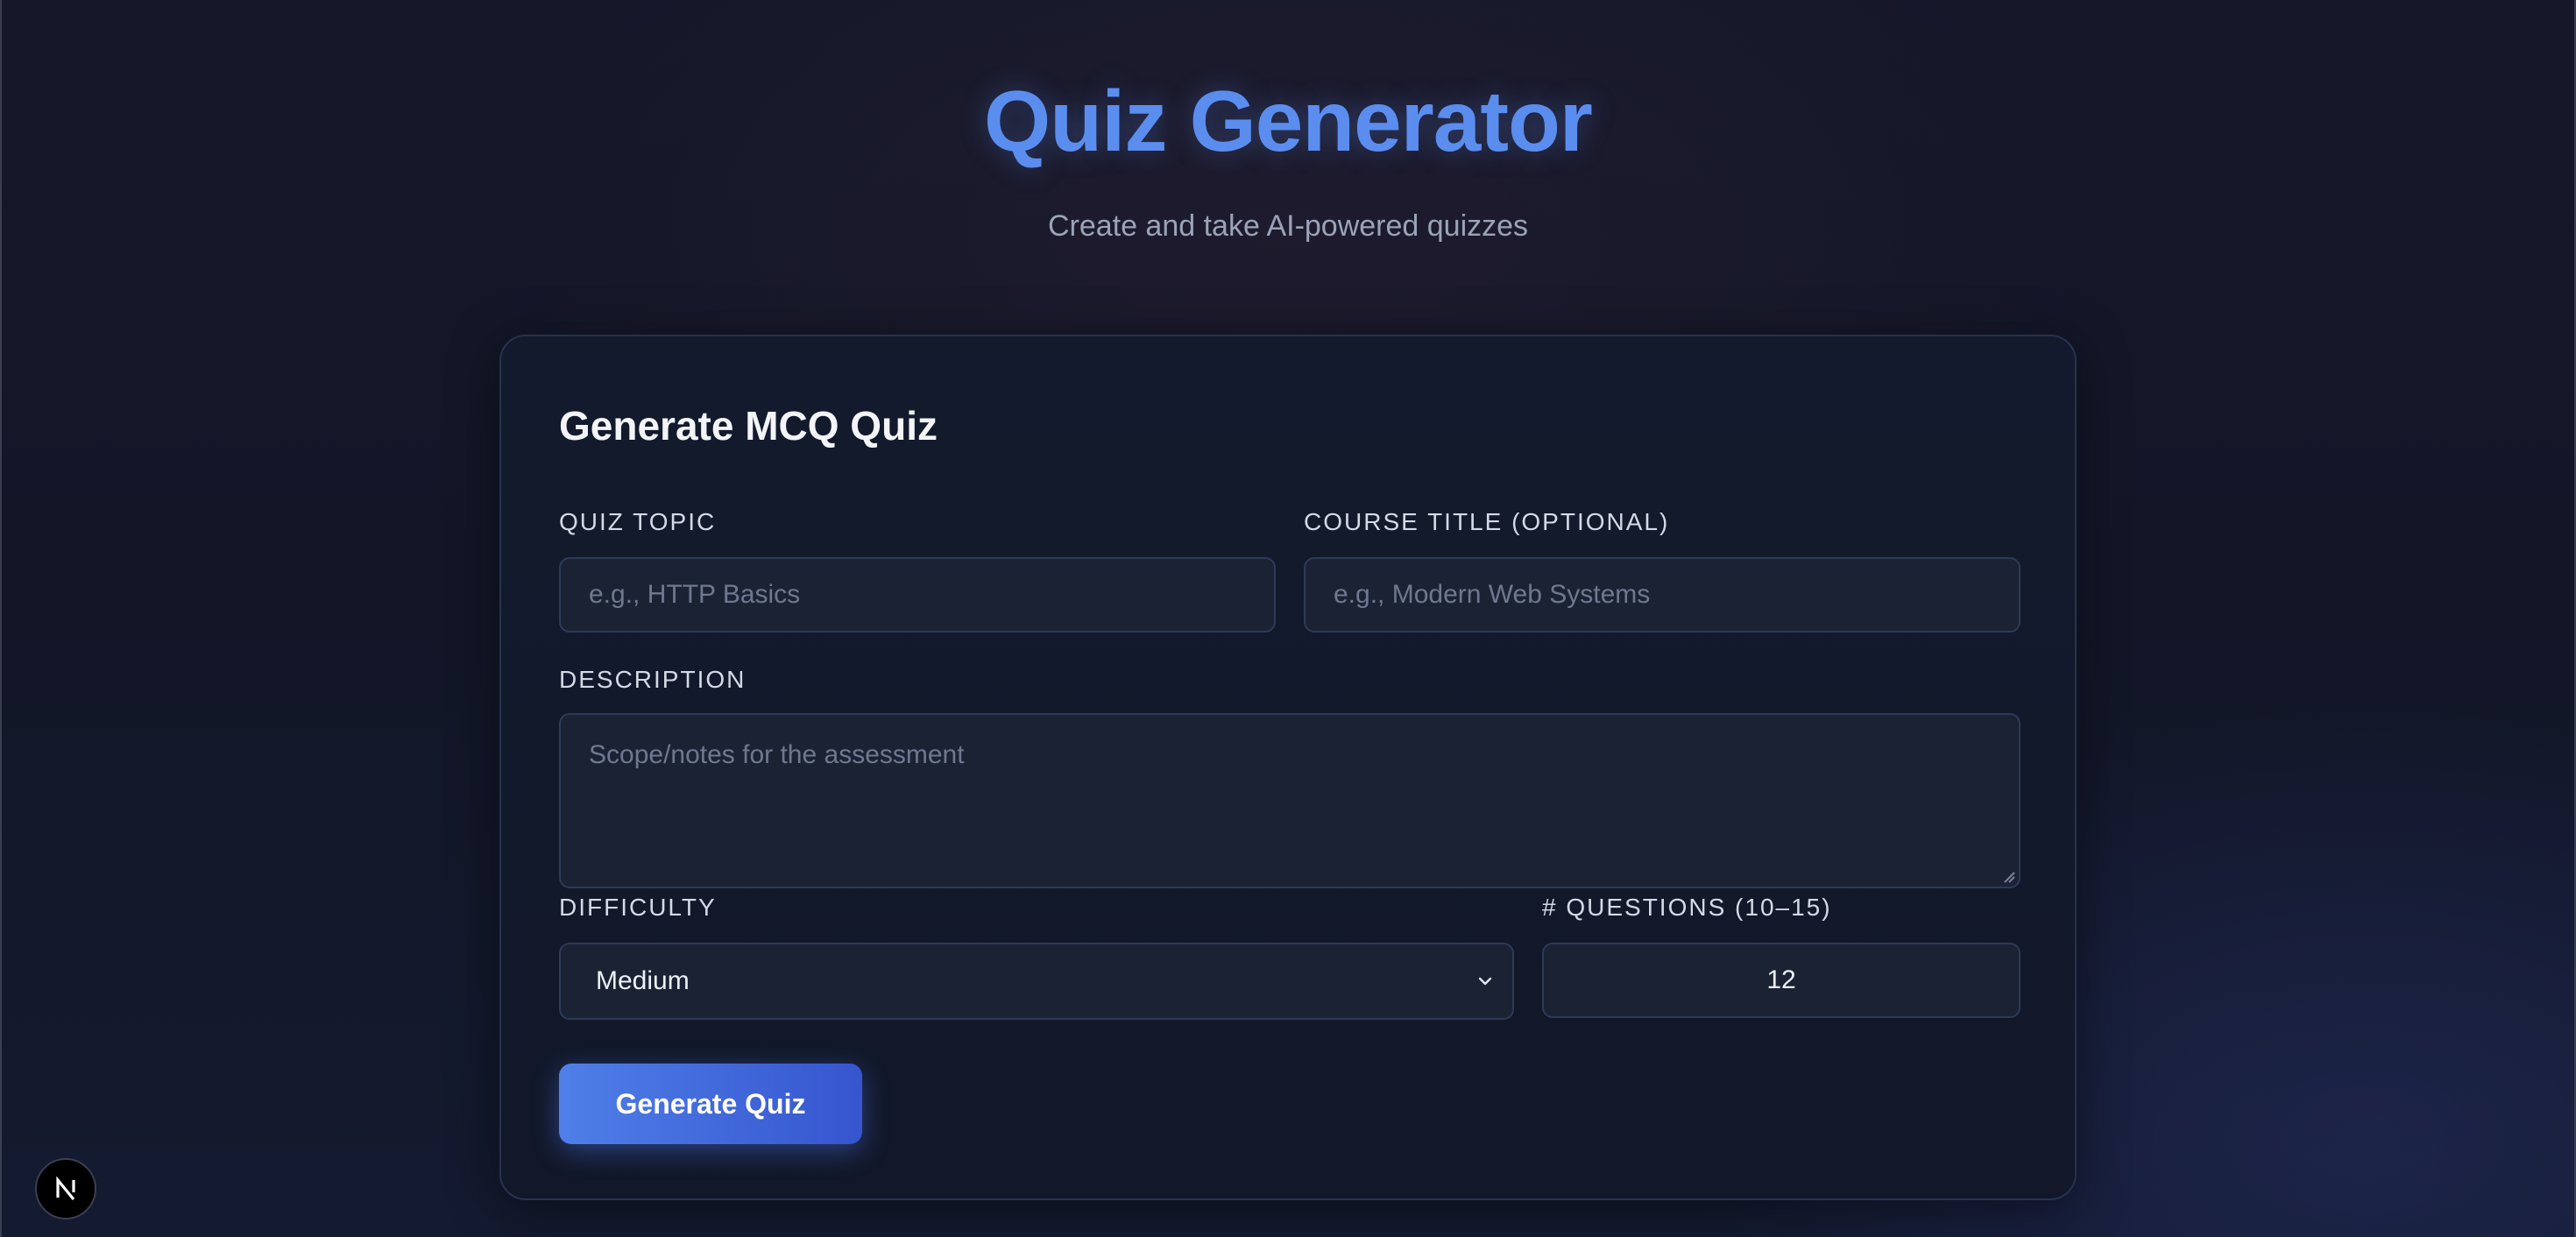 The width and height of the screenshot is (2576, 1237). What do you see at coordinates (1485, 981) in the screenshot?
I see `chevron-down-icon` at bounding box center [1485, 981].